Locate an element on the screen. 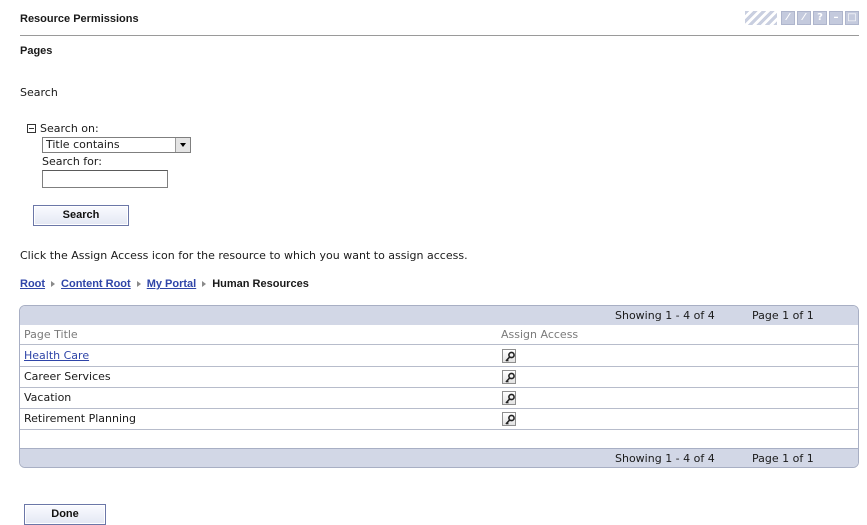  maximize-icon: □ is located at coordinates (852, 18).